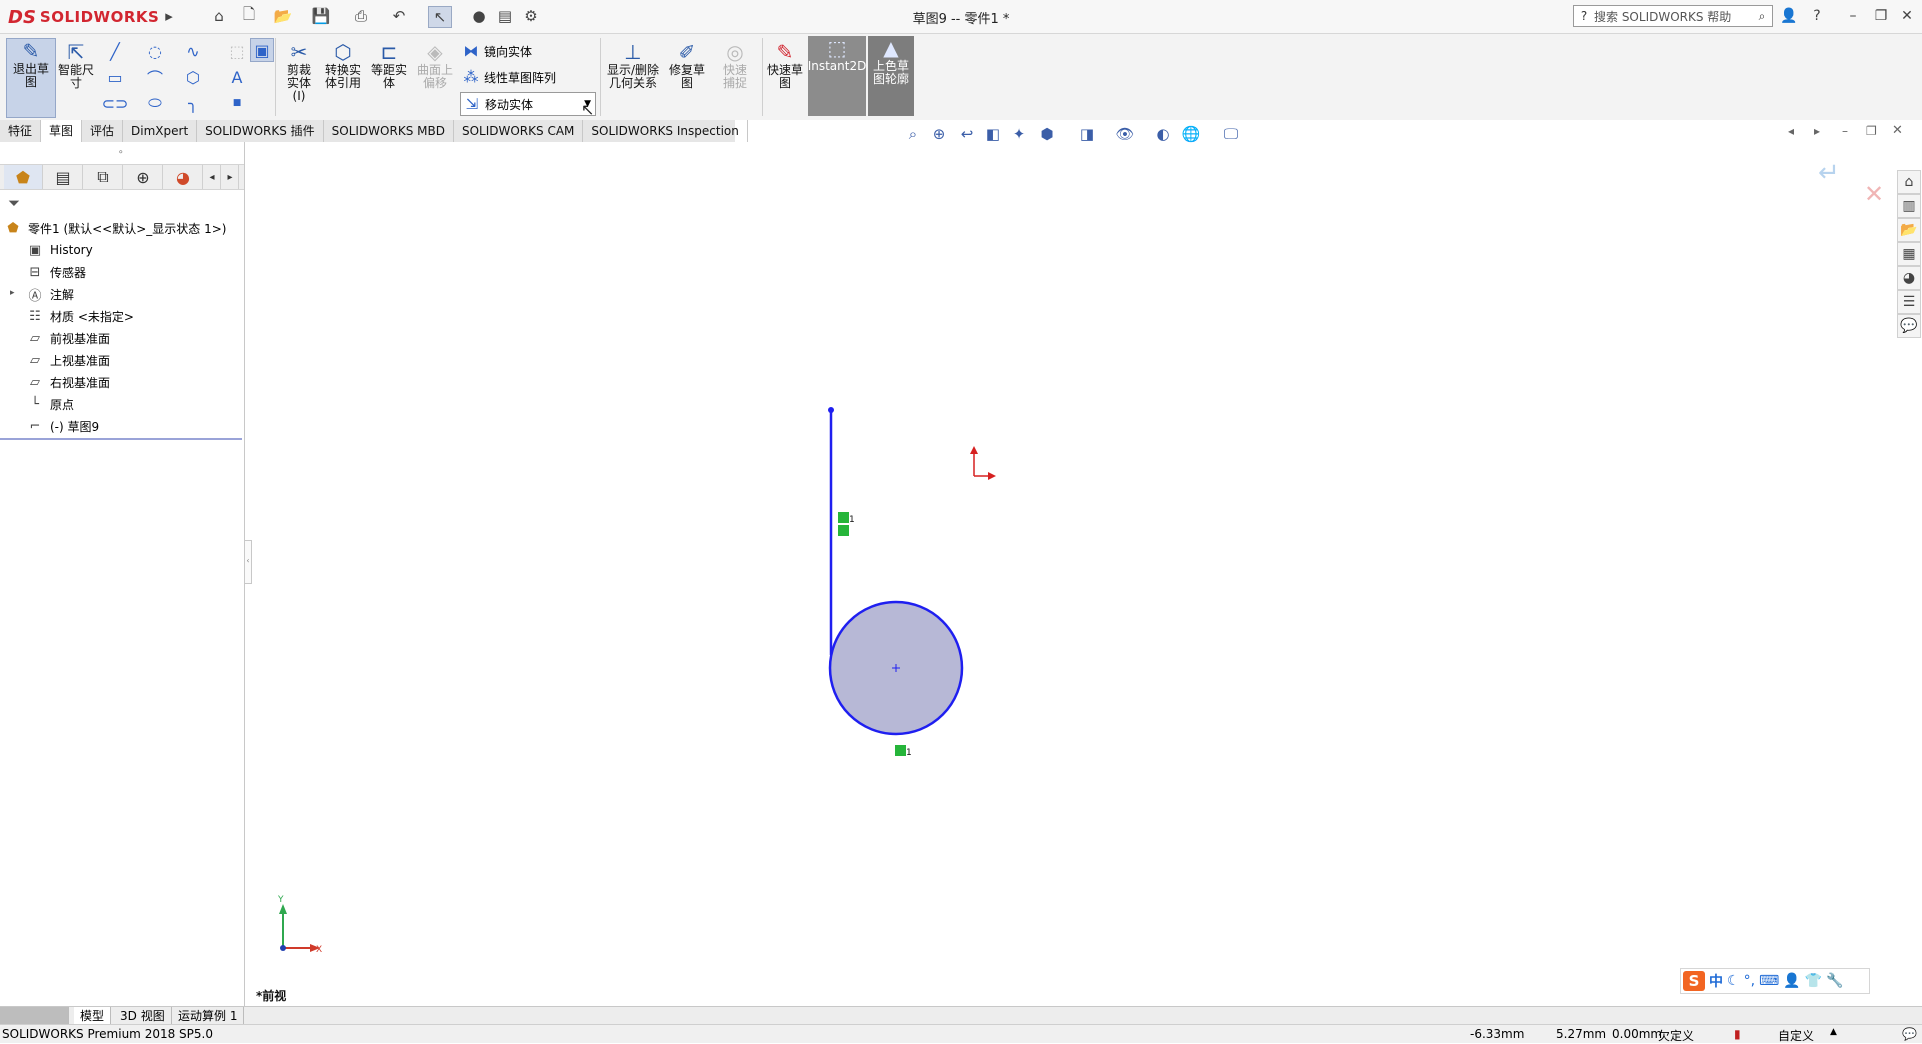 The image size is (1922, 1044). Describe the element at coordinates (361, 16) in the screenshot. I see `print-icon: ⎙` at that location.